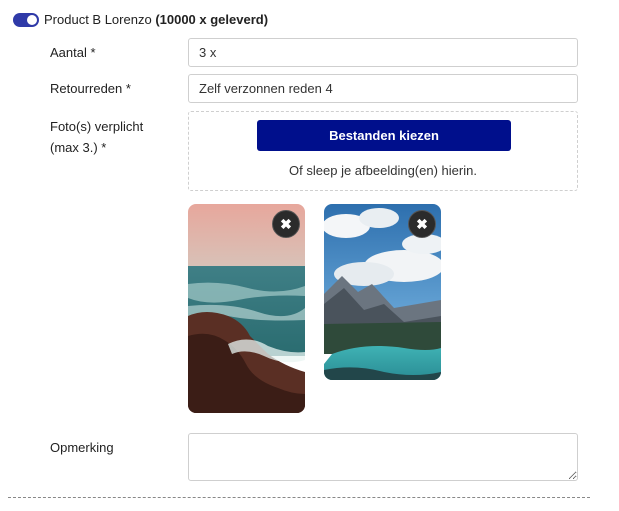 This screenshot has height=511, width=619. I want to click on remove-photo-1-button: ✖, so click(286, 224).